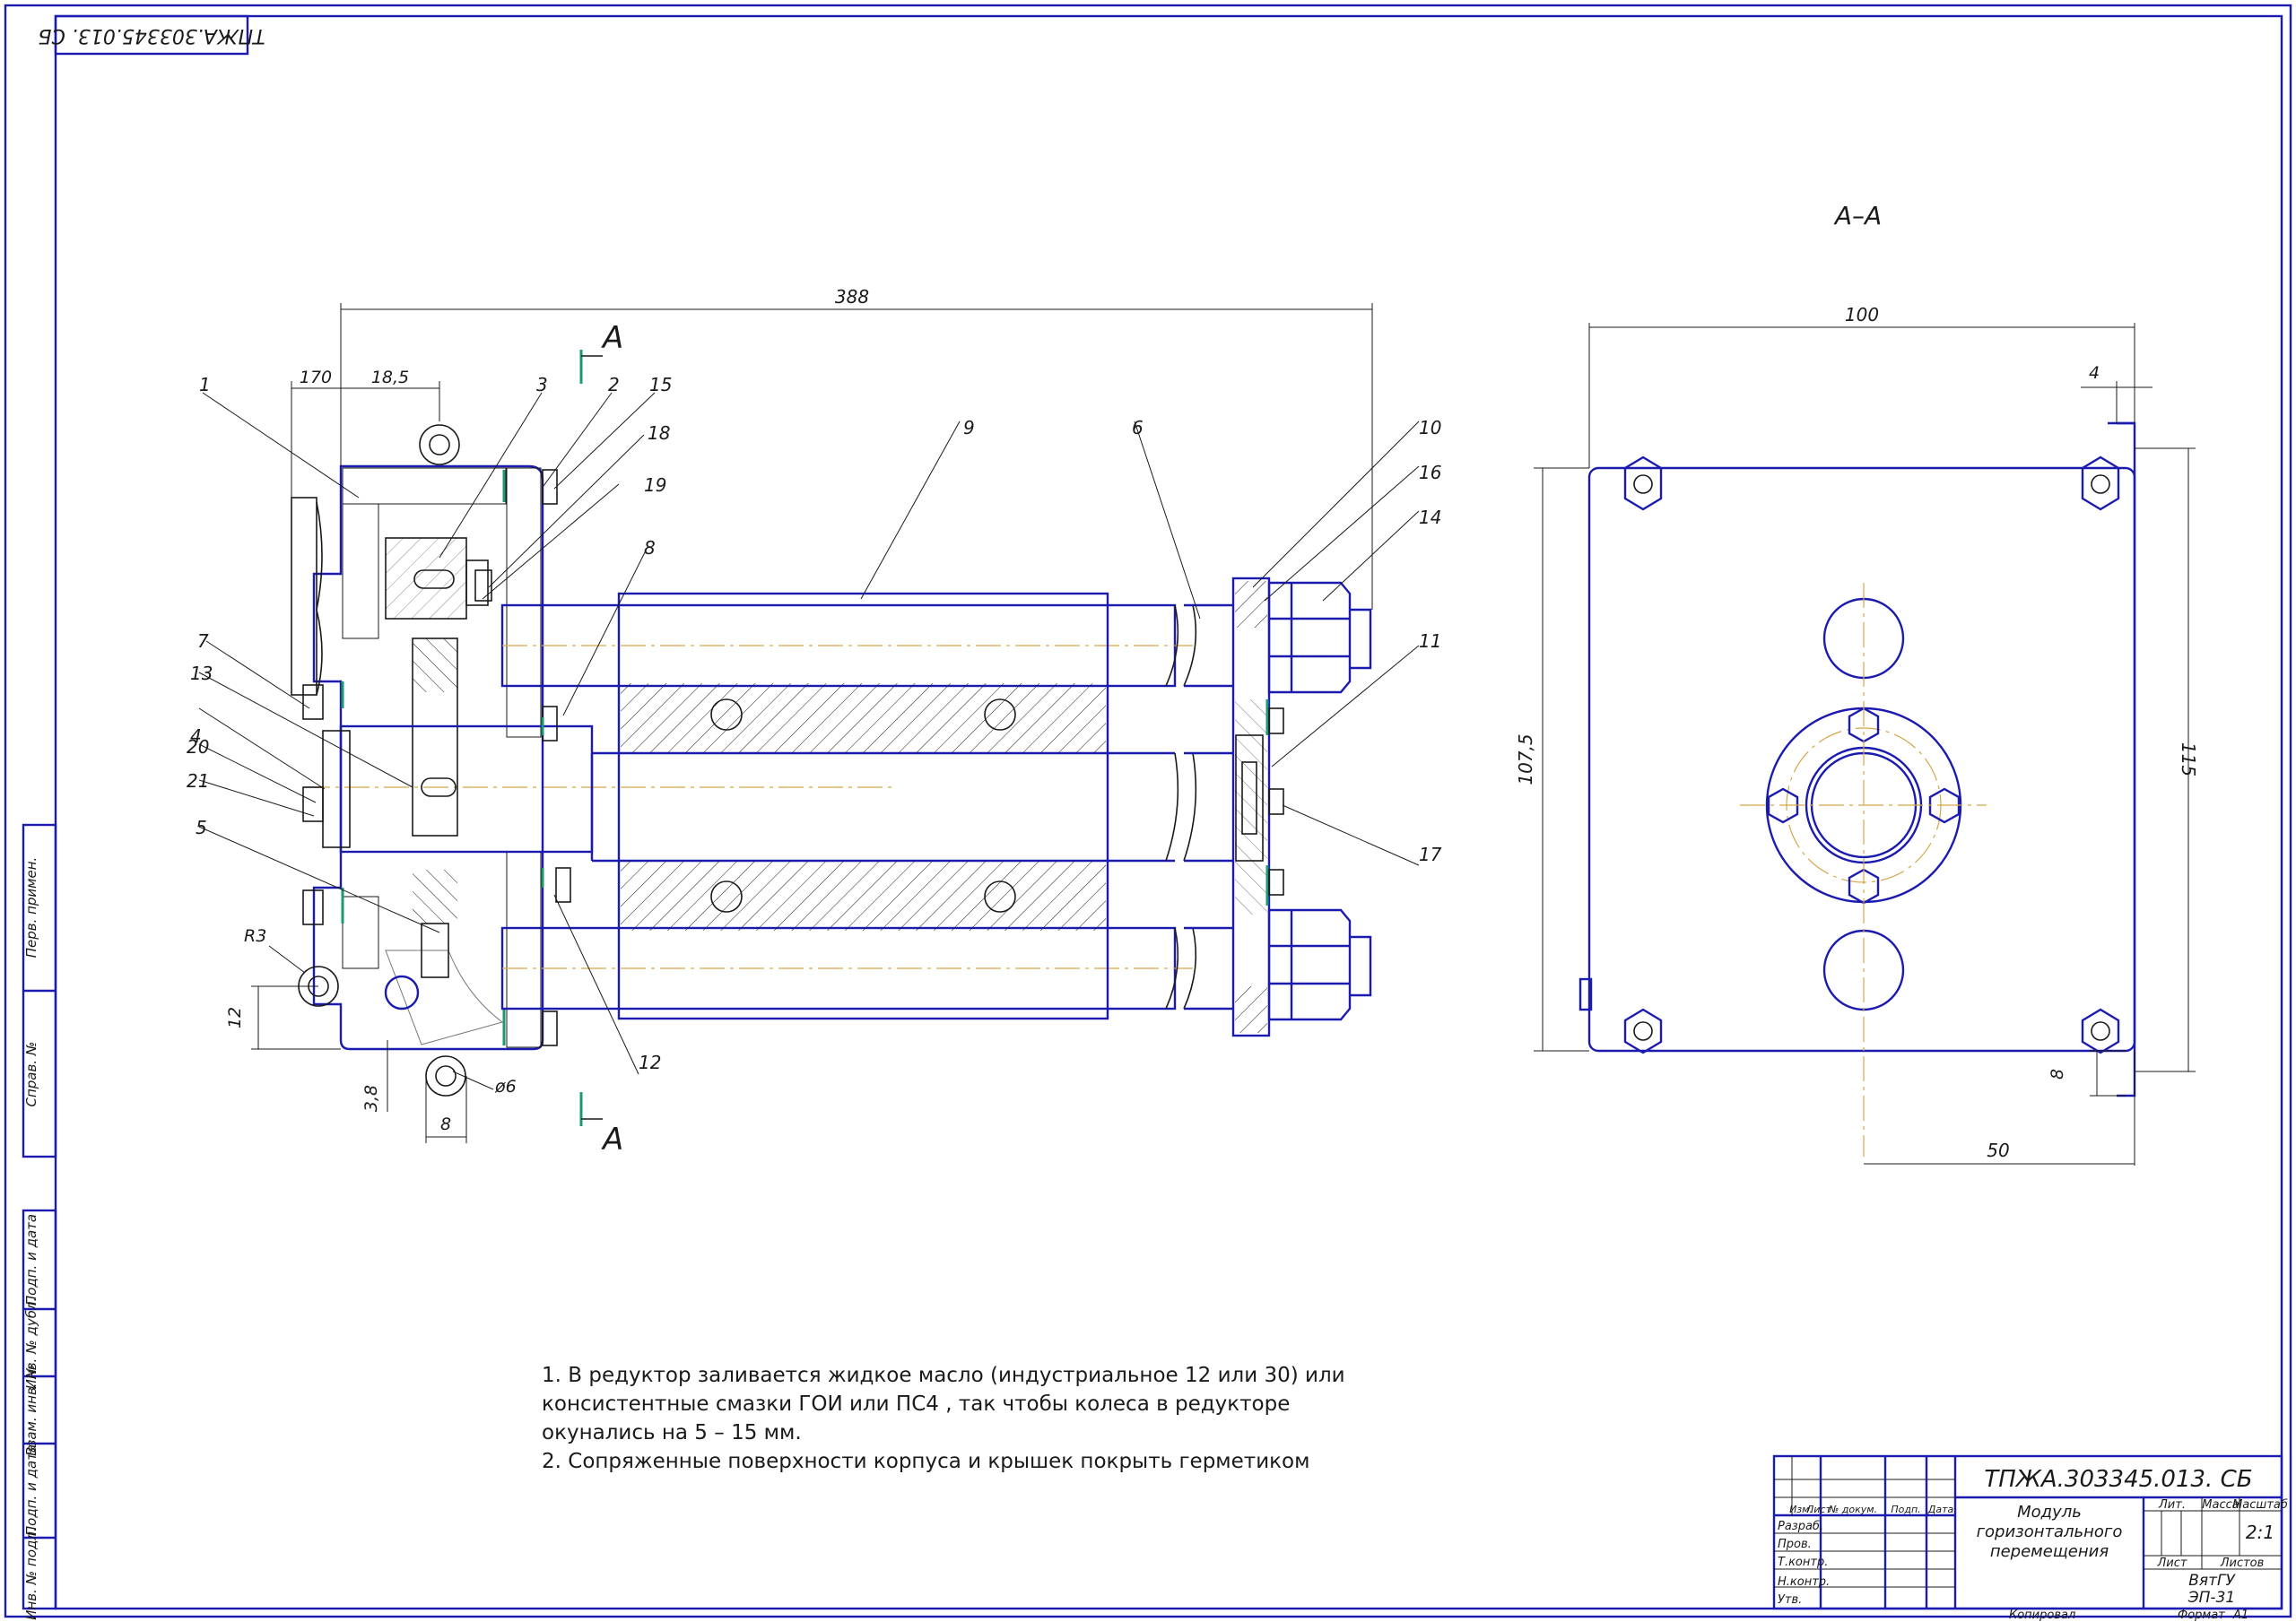  I want to click on svg-text: 3, so click(542, 384).